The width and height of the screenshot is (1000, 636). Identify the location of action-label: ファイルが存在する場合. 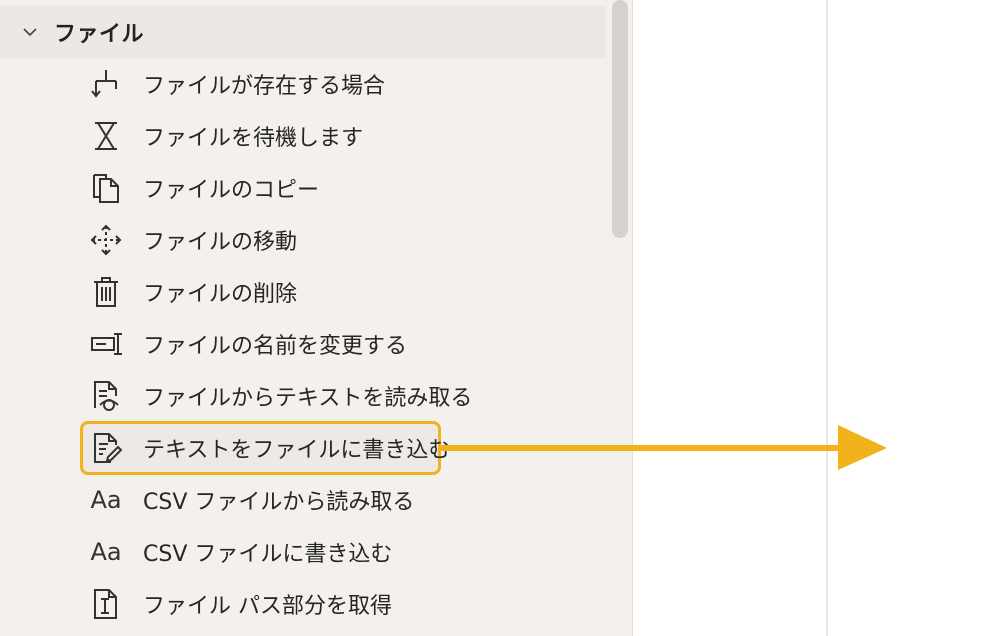
(264, 86).